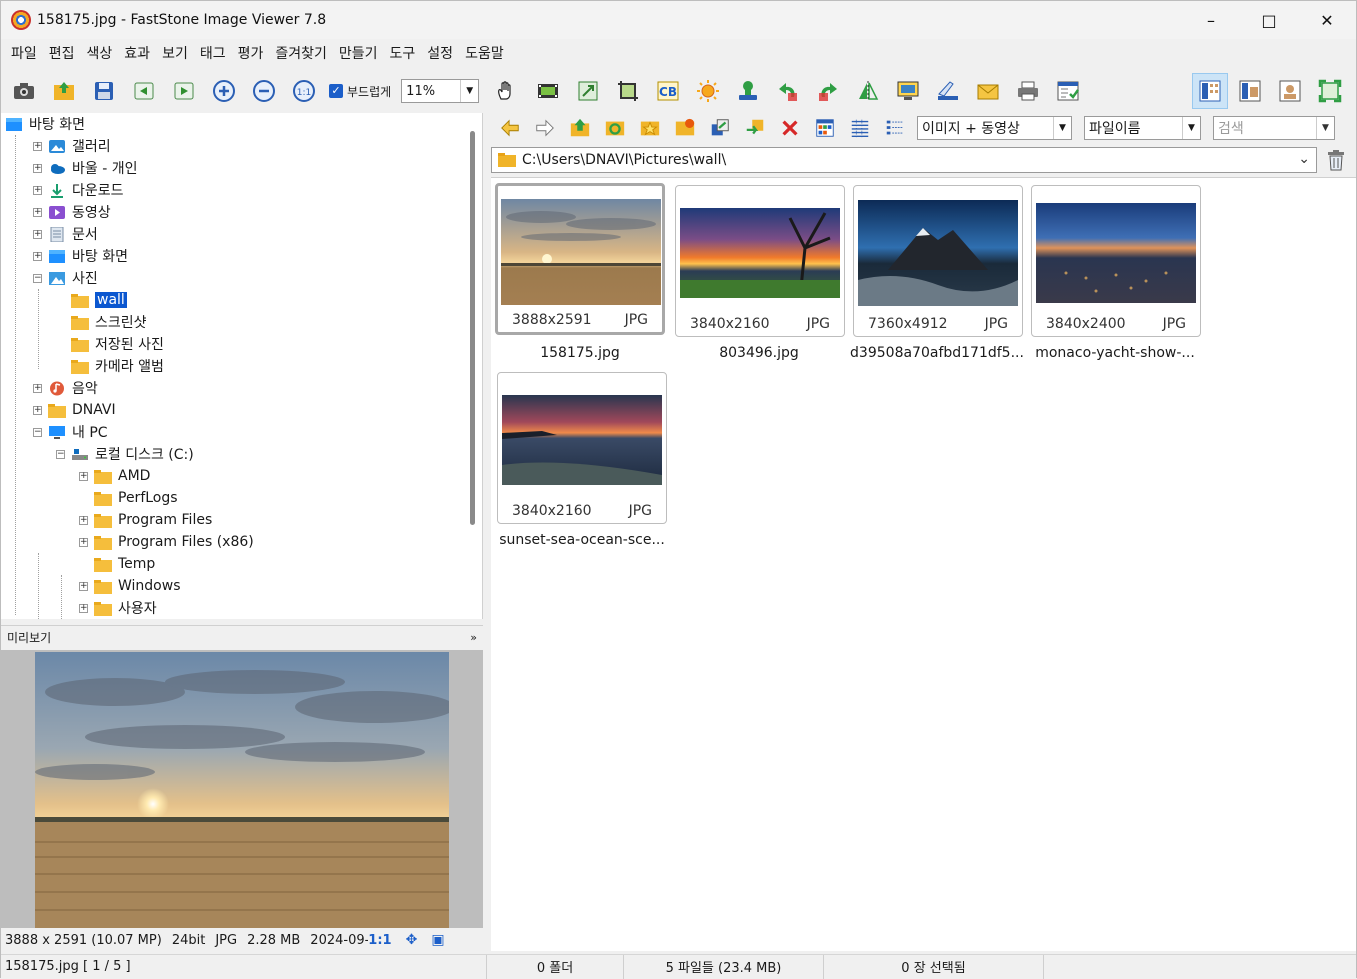  What do you see at coordinates (136, 498) in the screenshot?
I see `tree-item: PerfLogs` at bounding box center [136, 498].